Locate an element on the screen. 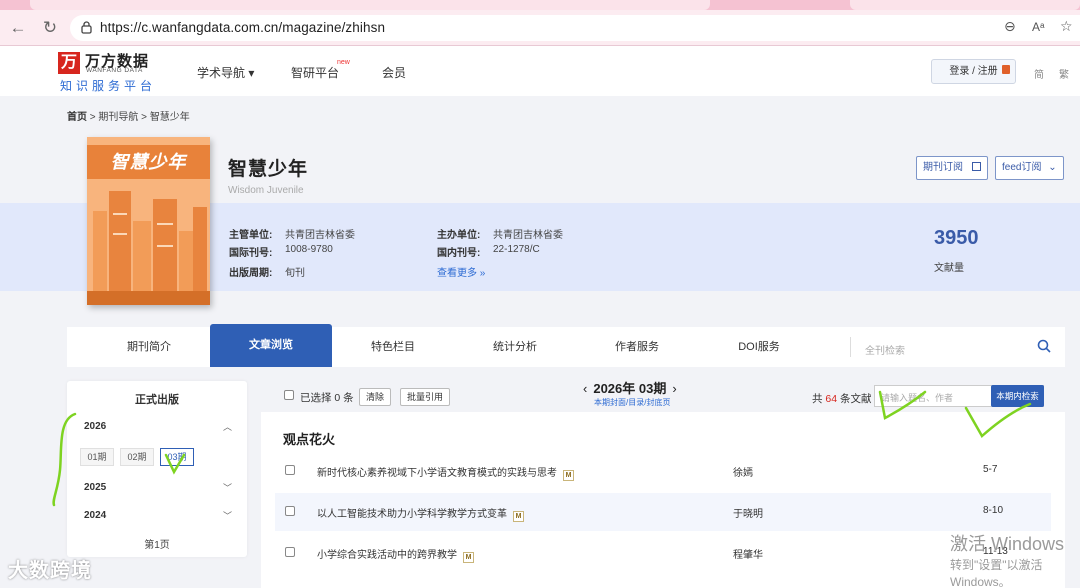 The width and height of the screenshot is (1080, 588). nav-member: 会员 is located at coordinates (394, 72).